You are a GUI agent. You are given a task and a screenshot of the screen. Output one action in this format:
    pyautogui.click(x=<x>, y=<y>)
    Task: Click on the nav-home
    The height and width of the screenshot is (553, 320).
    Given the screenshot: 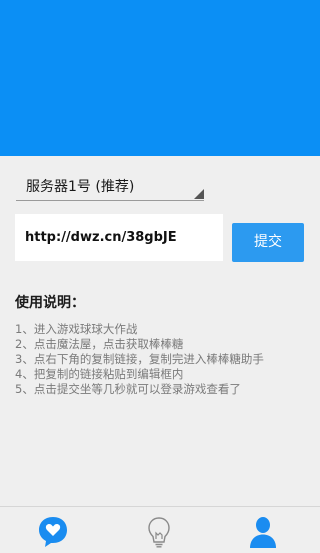 What is the action you would take?
    pyautogui.click(x=53, y=532)
    